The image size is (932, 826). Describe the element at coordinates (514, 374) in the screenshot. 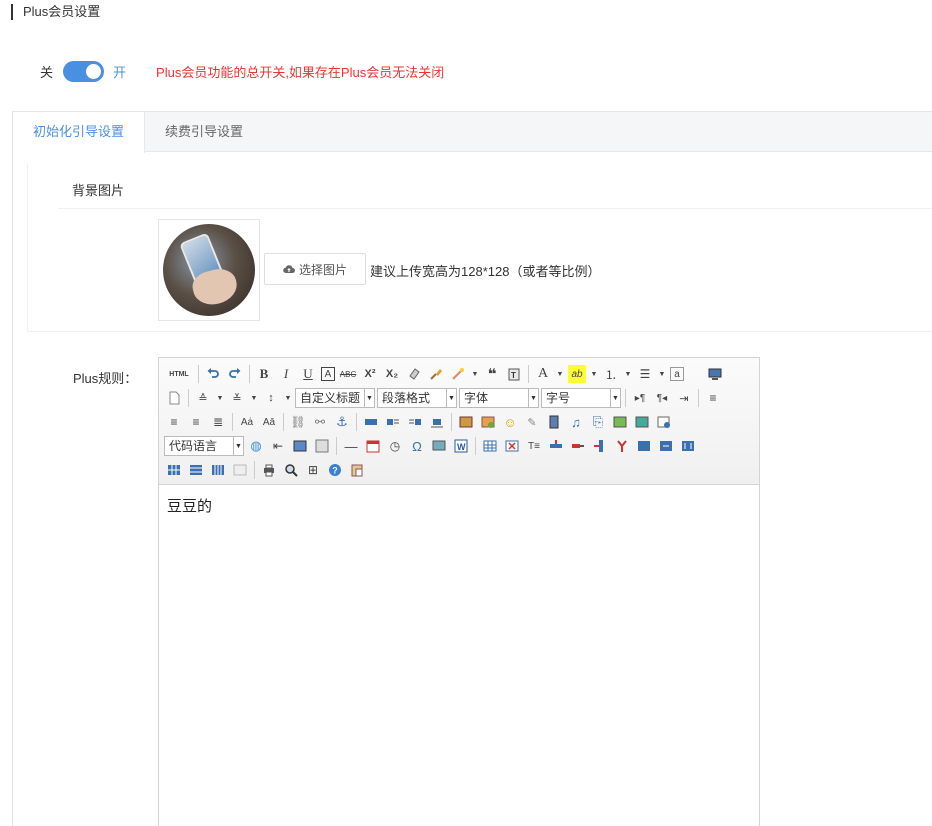

I see `paste-plain-icon: T` at that location.